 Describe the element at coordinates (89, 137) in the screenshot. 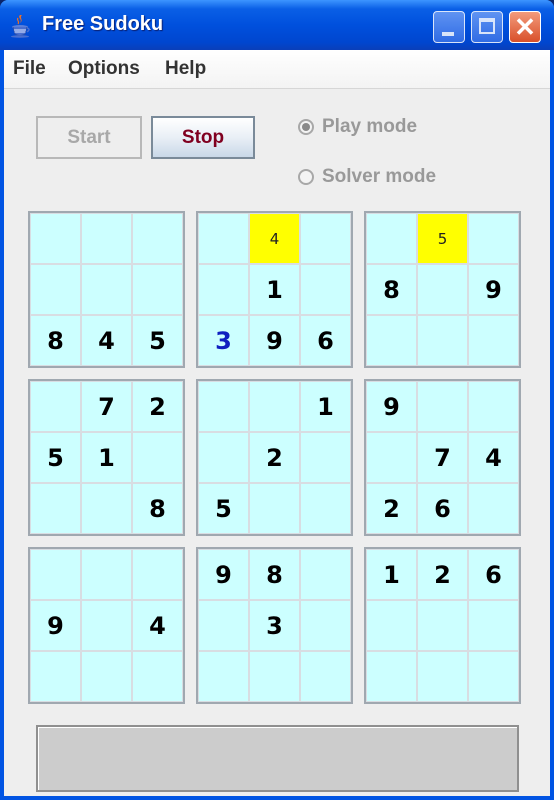

I see `start-button: Start` at that location.